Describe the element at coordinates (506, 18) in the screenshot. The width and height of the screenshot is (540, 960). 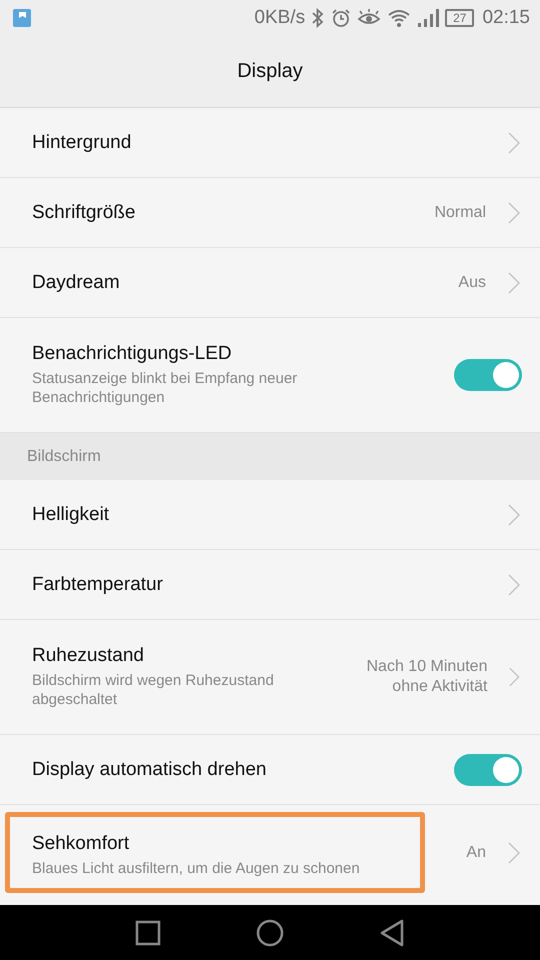
I see `clock: 02:15` at that location.